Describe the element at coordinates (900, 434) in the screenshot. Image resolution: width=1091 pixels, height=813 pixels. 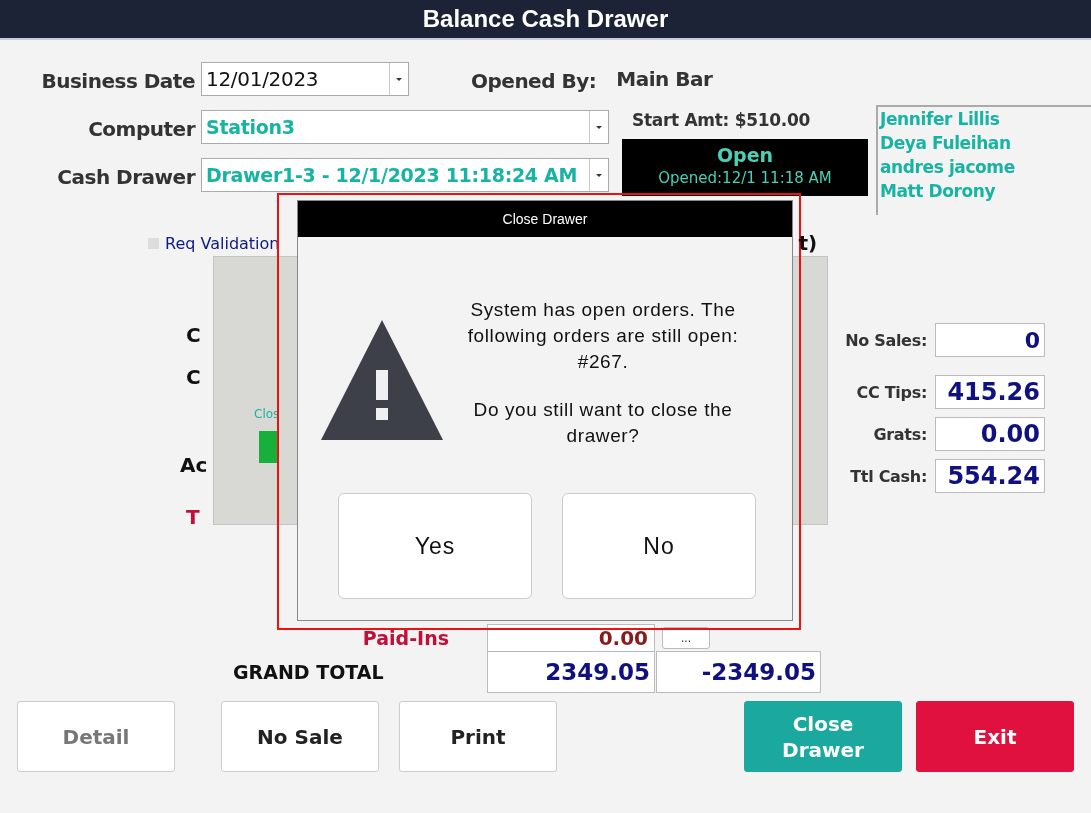
I see `stat-label: Grats:` at that location.